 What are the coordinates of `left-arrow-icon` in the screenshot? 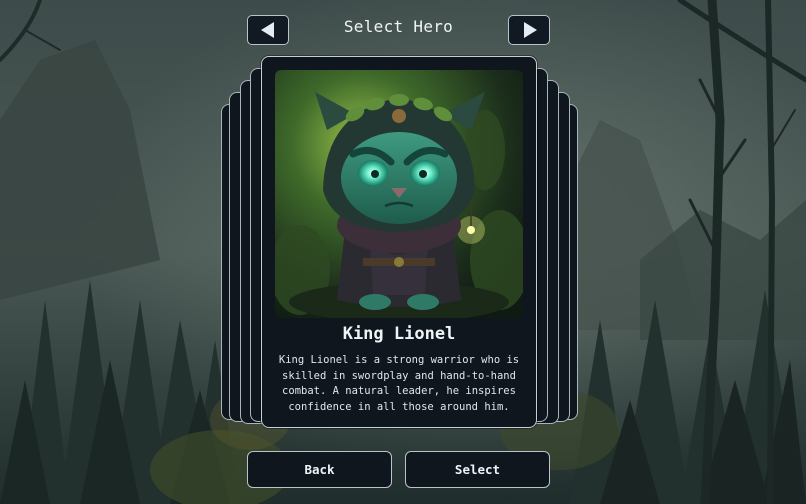 It's located at (267, 30).